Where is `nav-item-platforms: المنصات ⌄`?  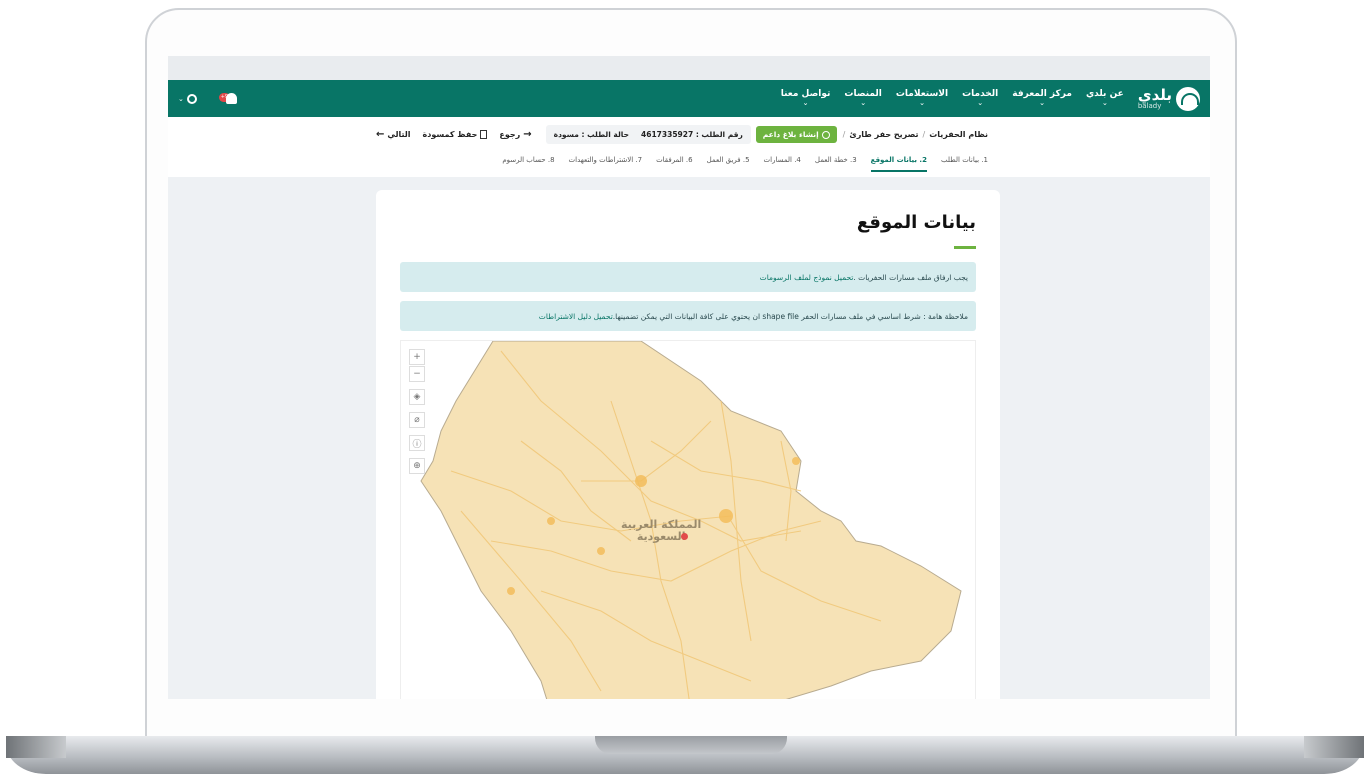 nav-item-platforms: المنصات ⌄ is located at coordinates (862, 98).